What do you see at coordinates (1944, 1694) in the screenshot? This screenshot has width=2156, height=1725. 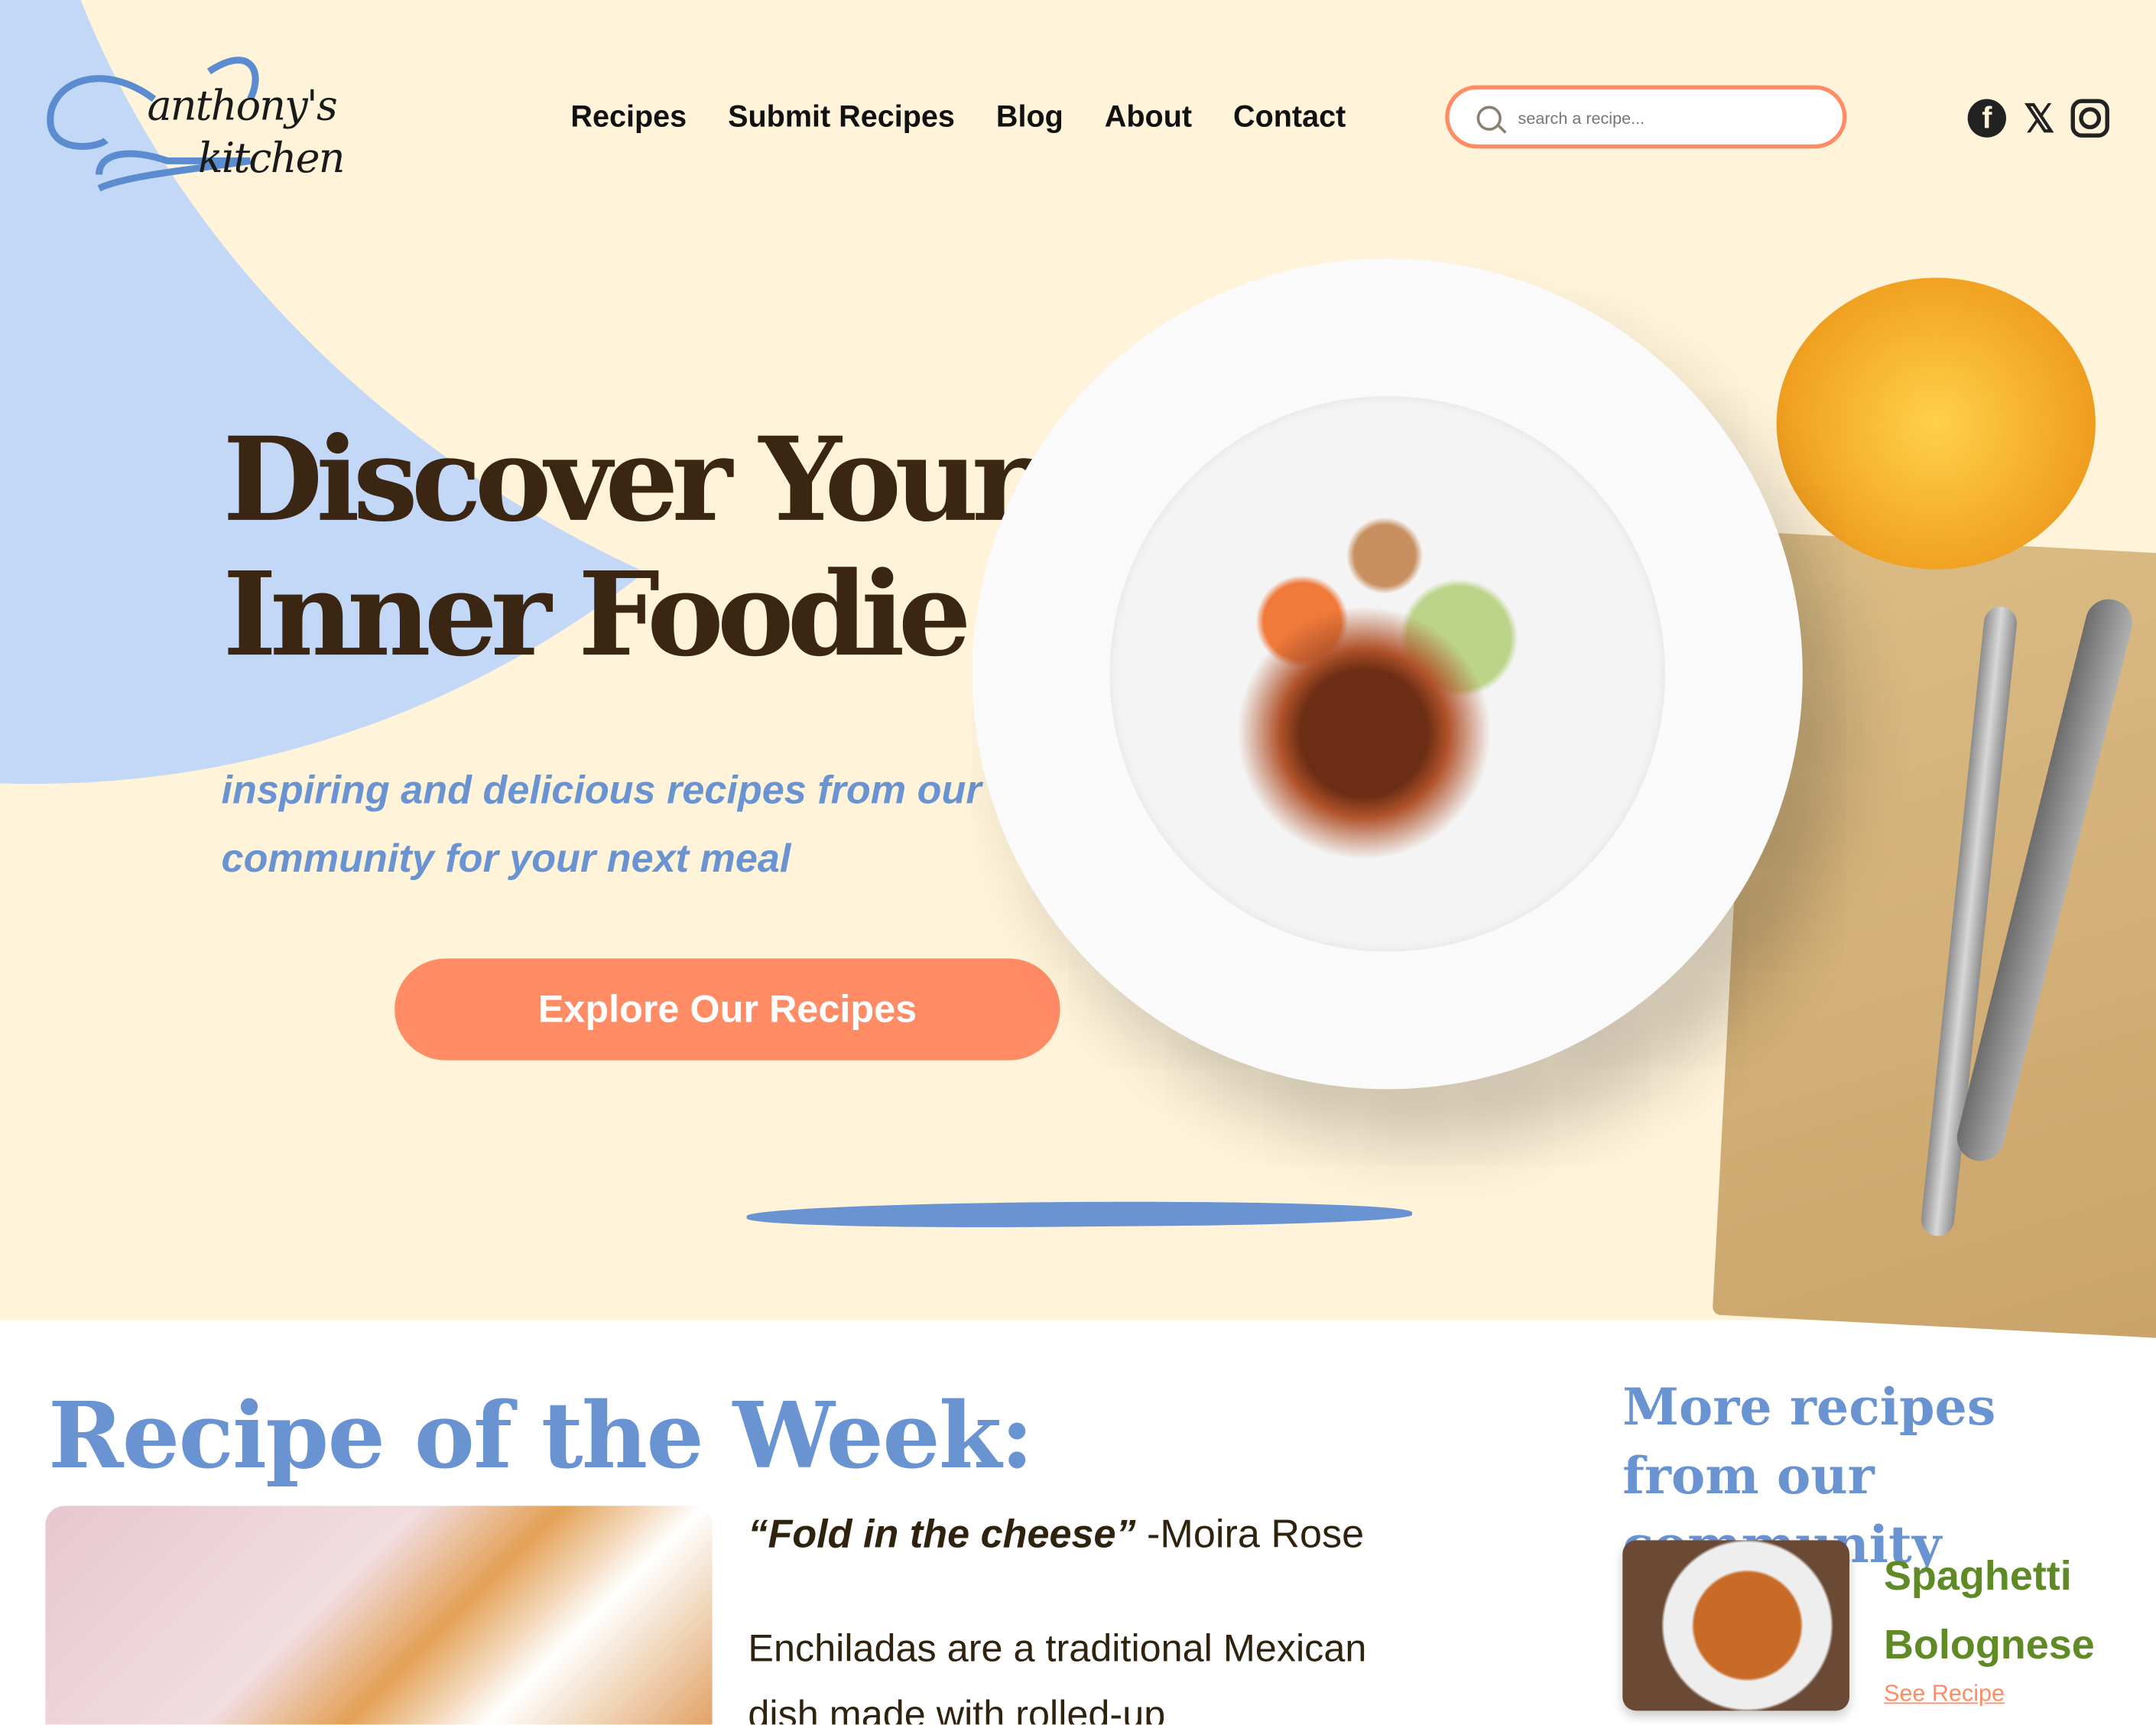 I see `see-recipe-link: See Recipe` at bounding box center [1944, 1694].